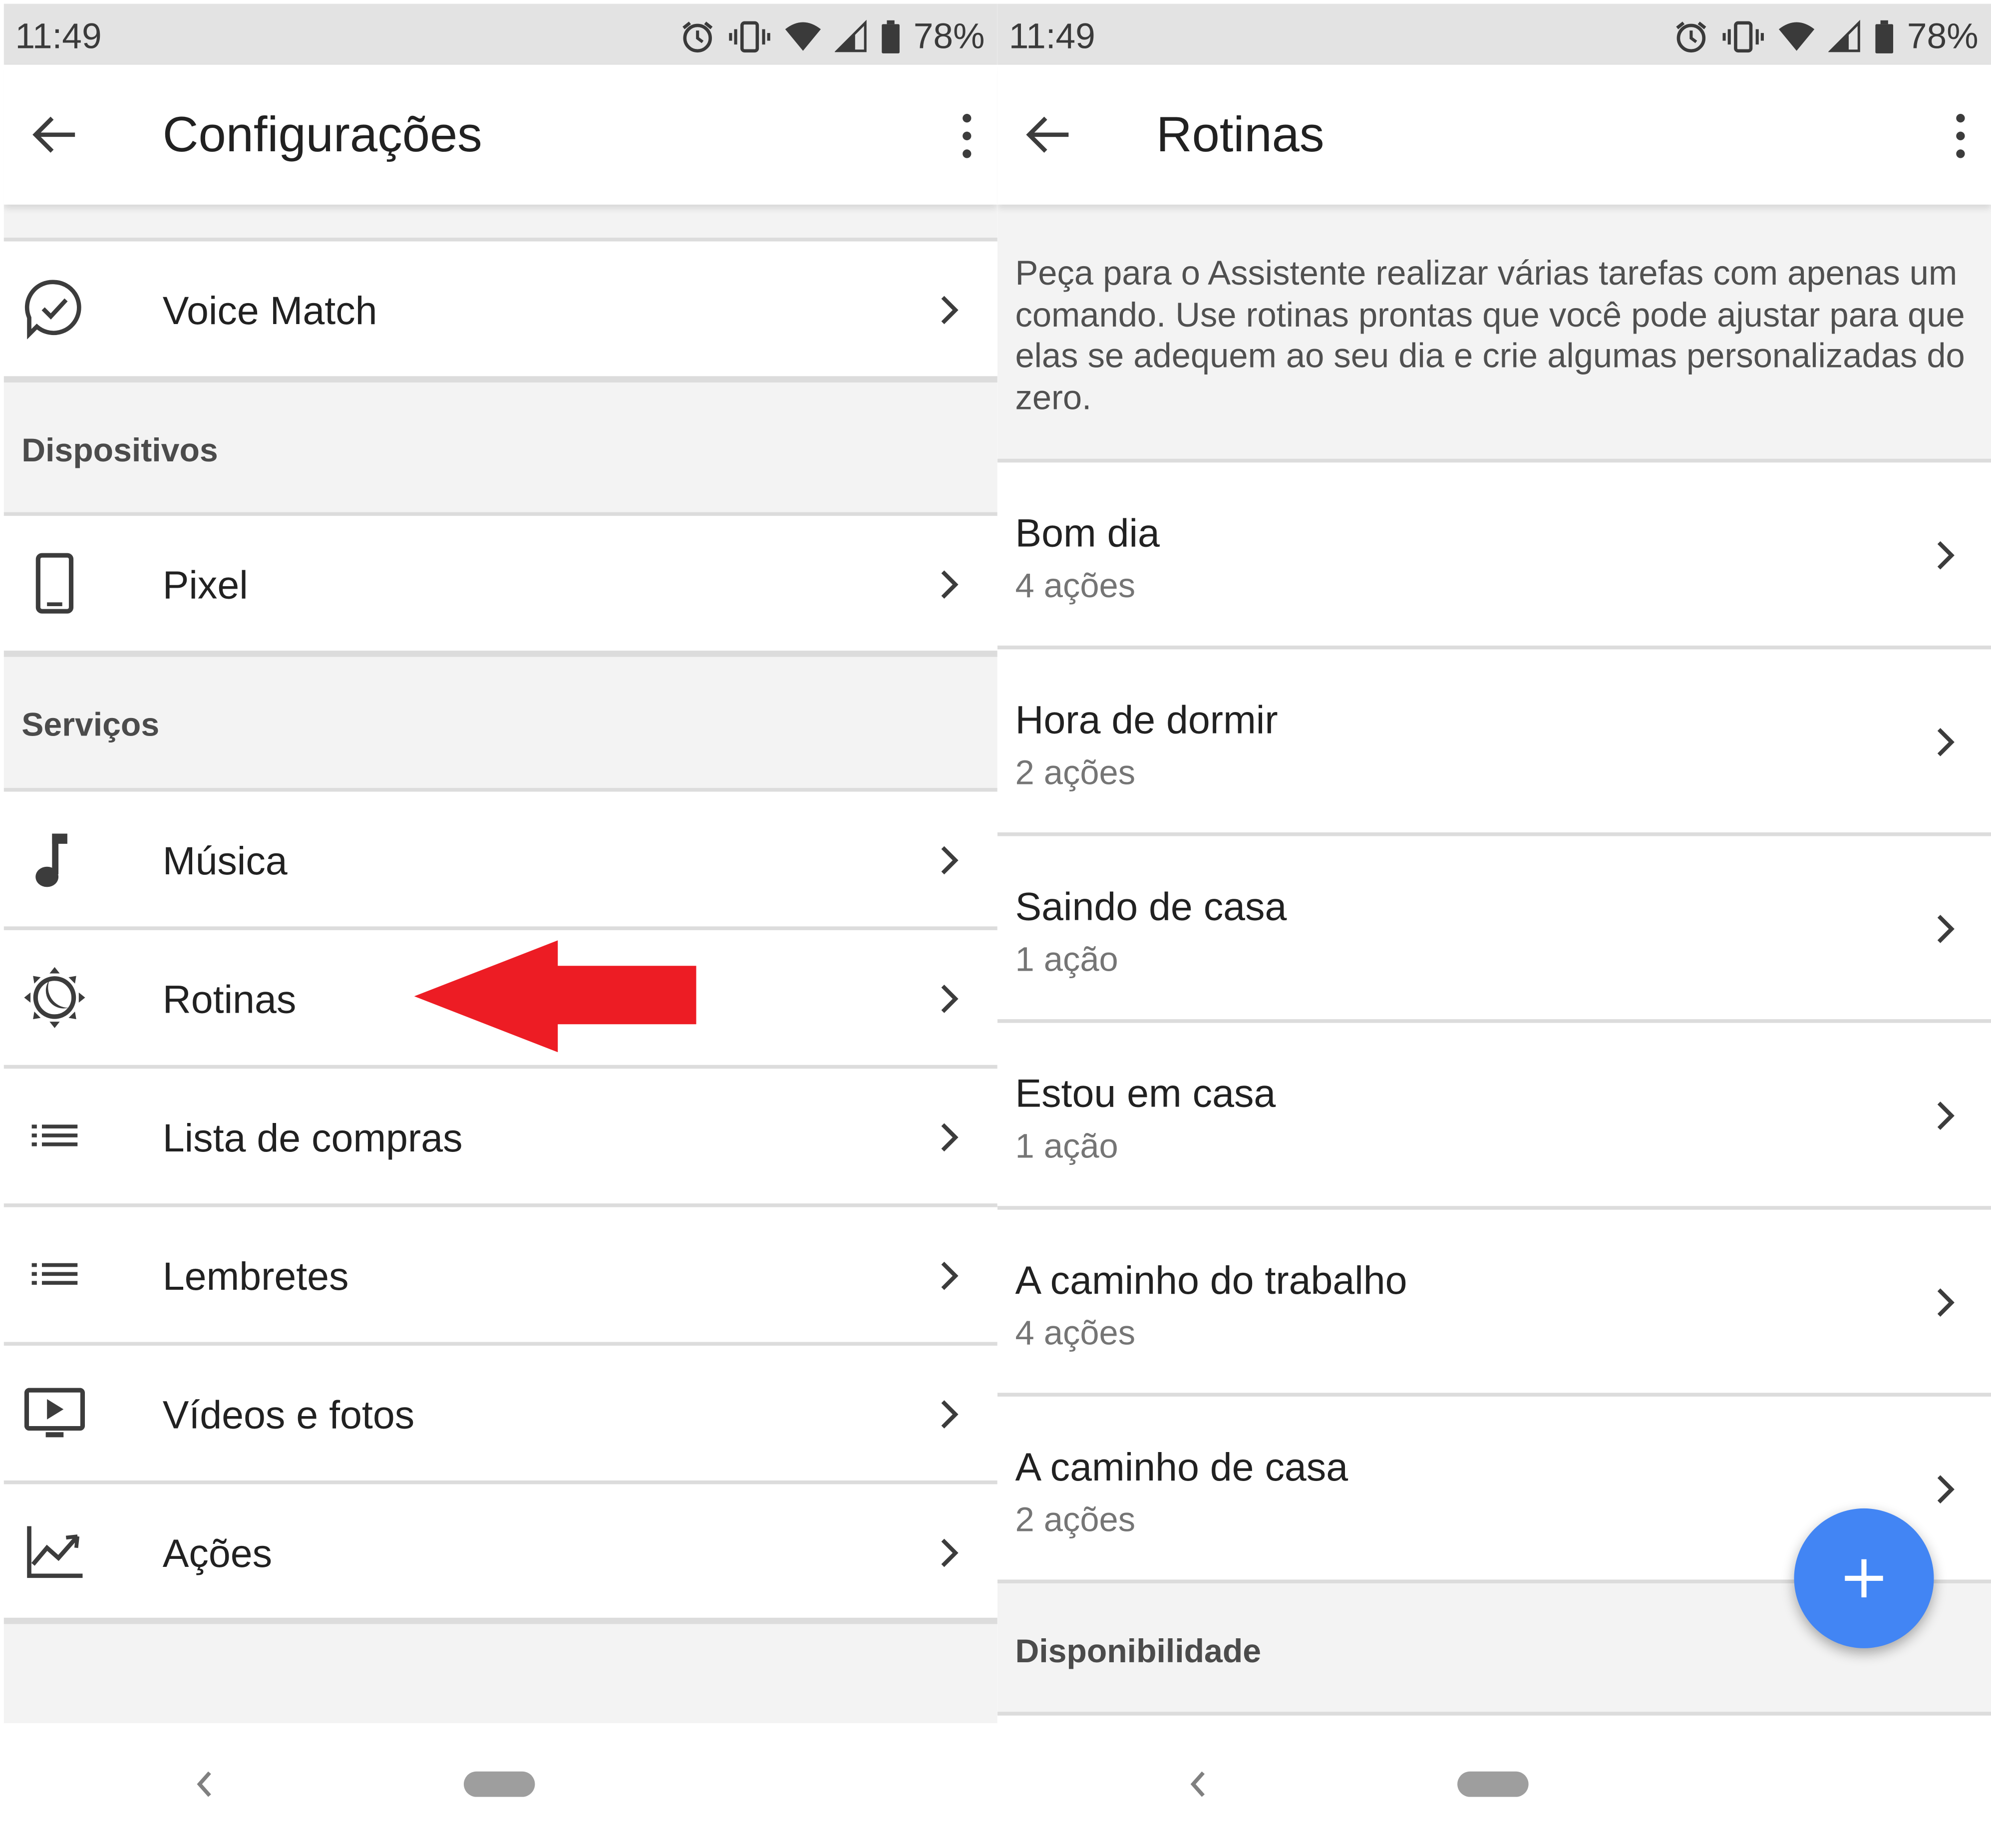 This screenshot has width=1991, height=1848. I want to click on row-videos-photos: Vídeos e fotos, so click(500, 1413).